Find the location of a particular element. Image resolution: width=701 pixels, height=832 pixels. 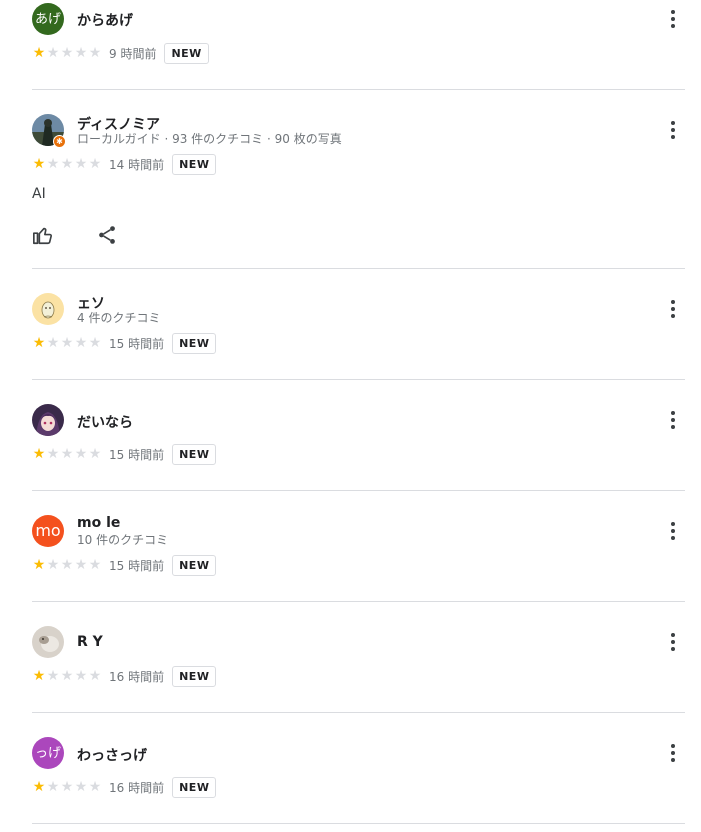

thumb-up-icon is located at coordinates (43, 236).